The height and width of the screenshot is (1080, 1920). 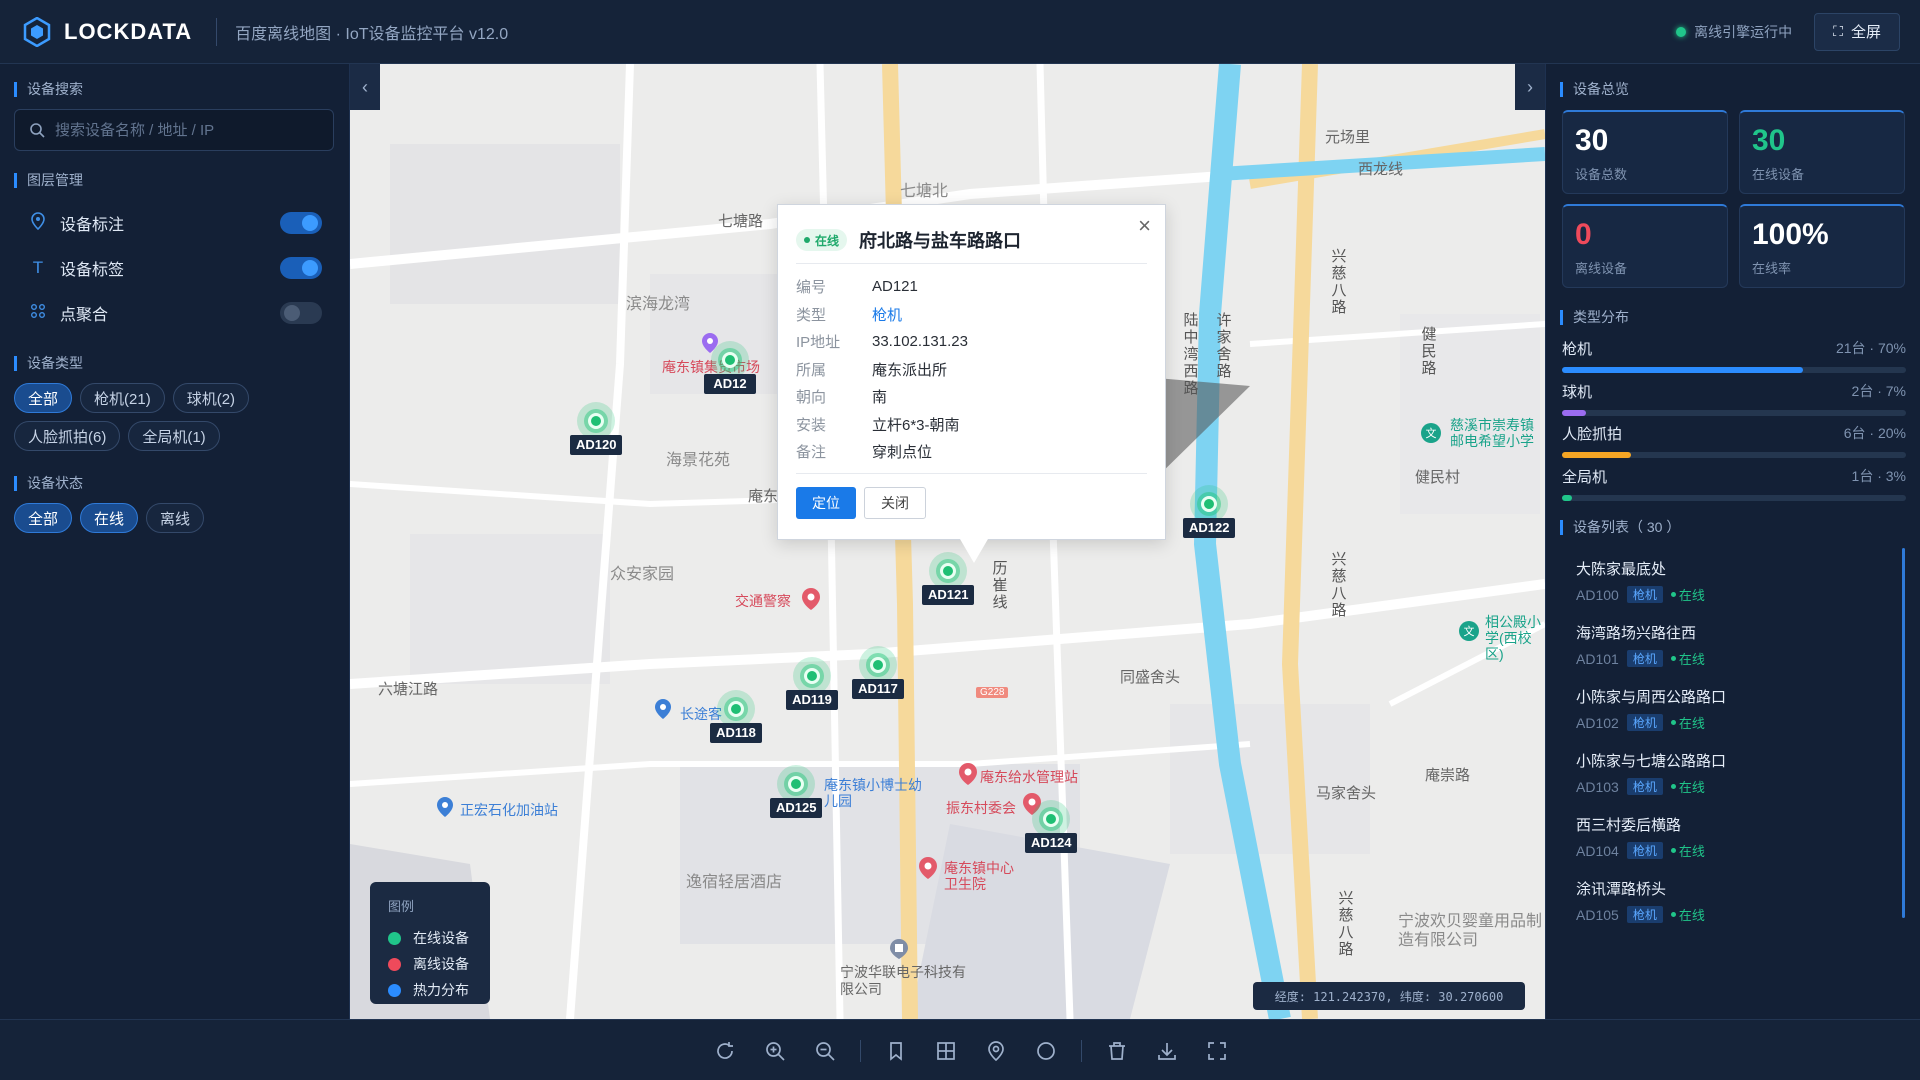 I want to click on popup-row: 编号 AD121, so click(x=882, y=287).